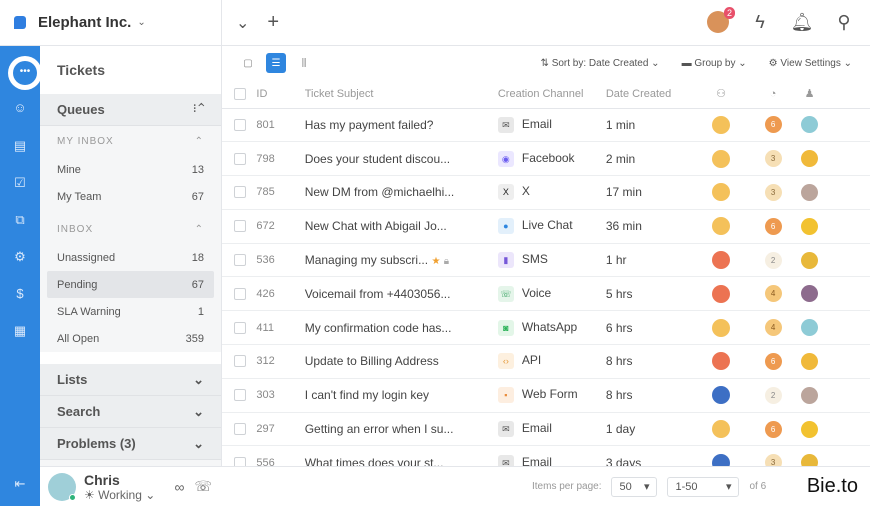 This screenshot has height=506, width=870. Describe the element at coordinates (20, 146) in the screenshot. I see `reports-icon: ▤` at that location.